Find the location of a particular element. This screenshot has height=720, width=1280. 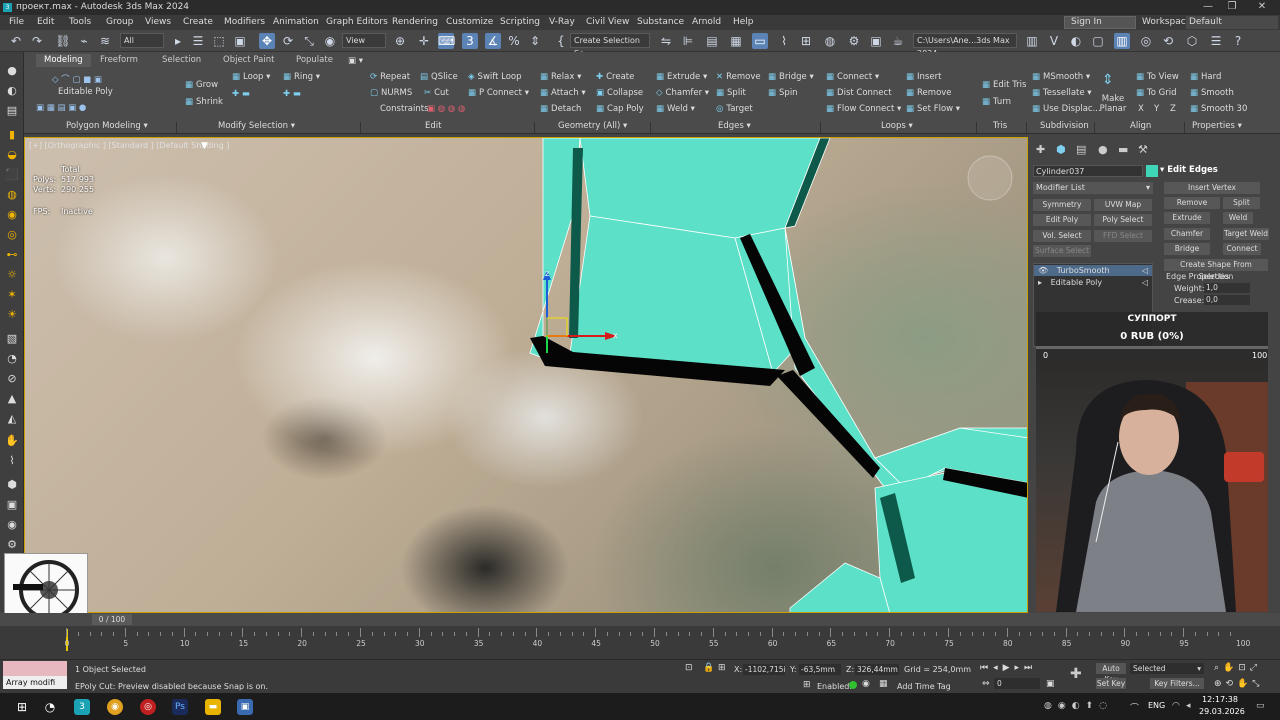

maxscript-input: Array modifi is located at coordinates (35, 682).